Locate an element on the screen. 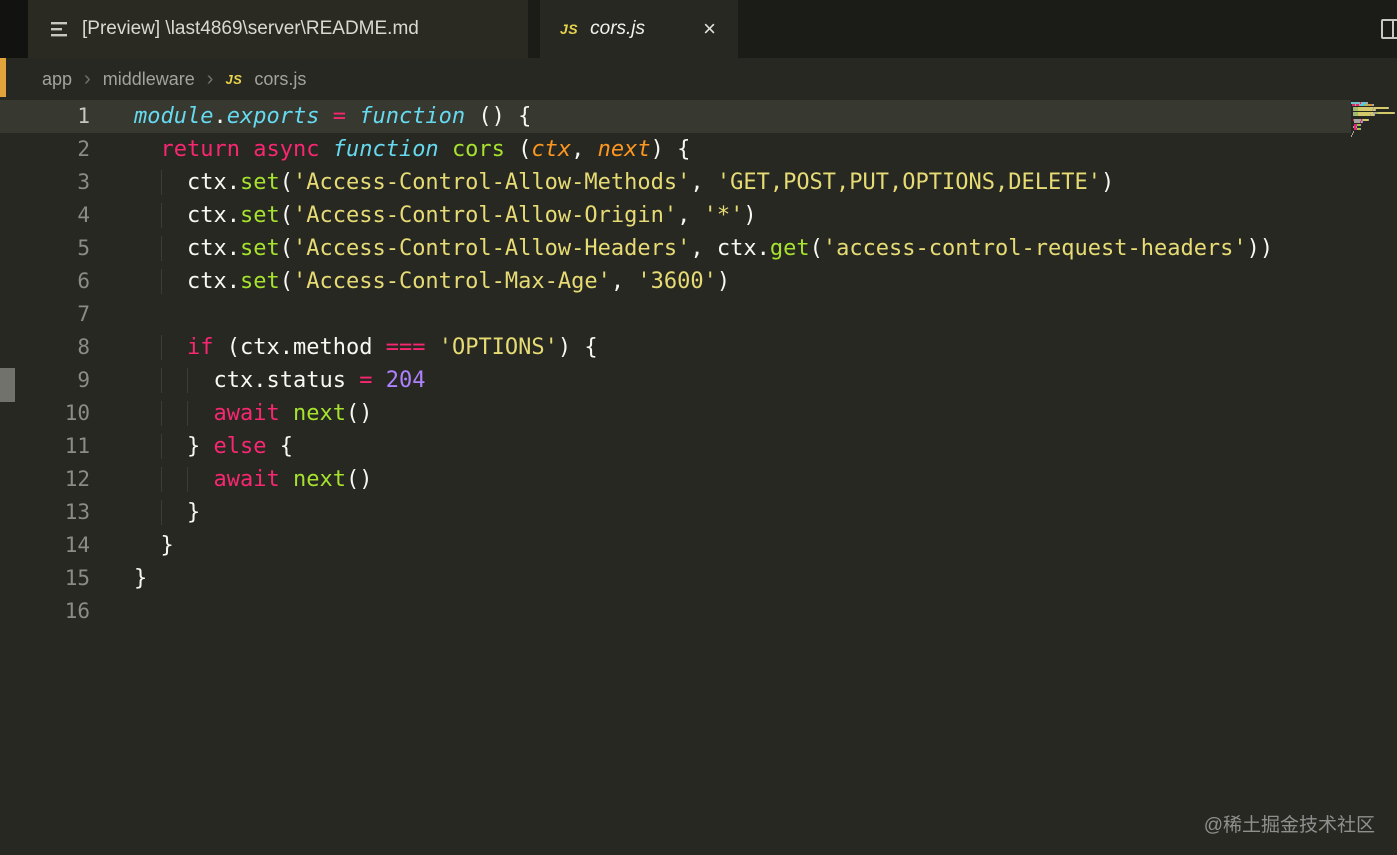 The height and width of the screenshot is (855, 1397). tab-cors-js: JS cors.js × is located at coordinates (639, 29).